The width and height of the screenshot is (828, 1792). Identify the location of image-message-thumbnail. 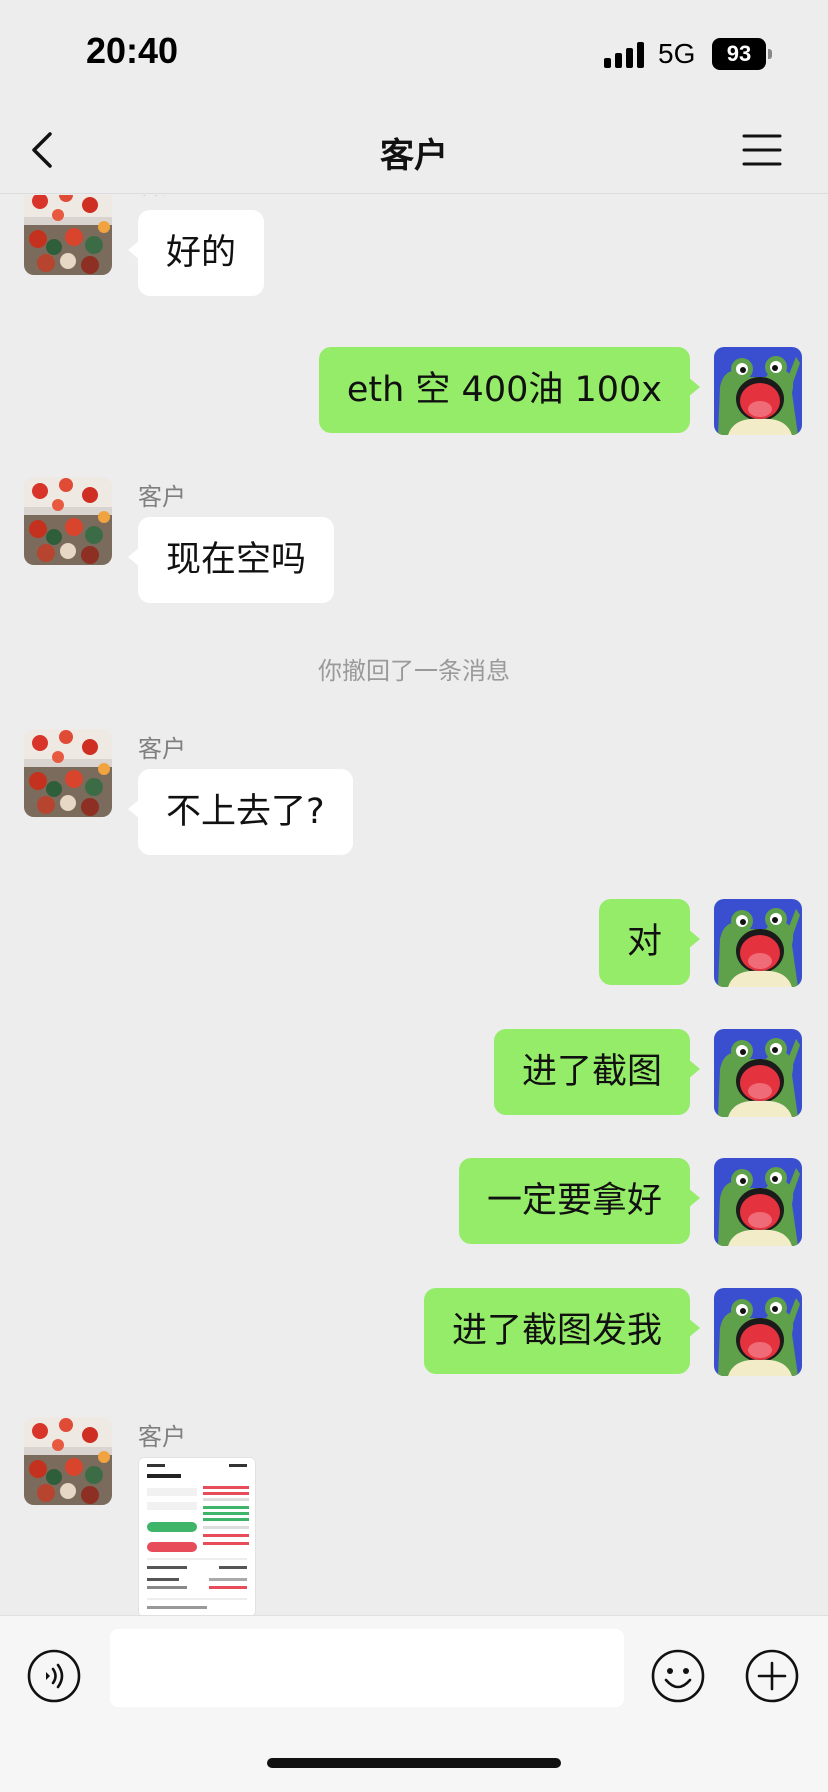
(197, 1536).